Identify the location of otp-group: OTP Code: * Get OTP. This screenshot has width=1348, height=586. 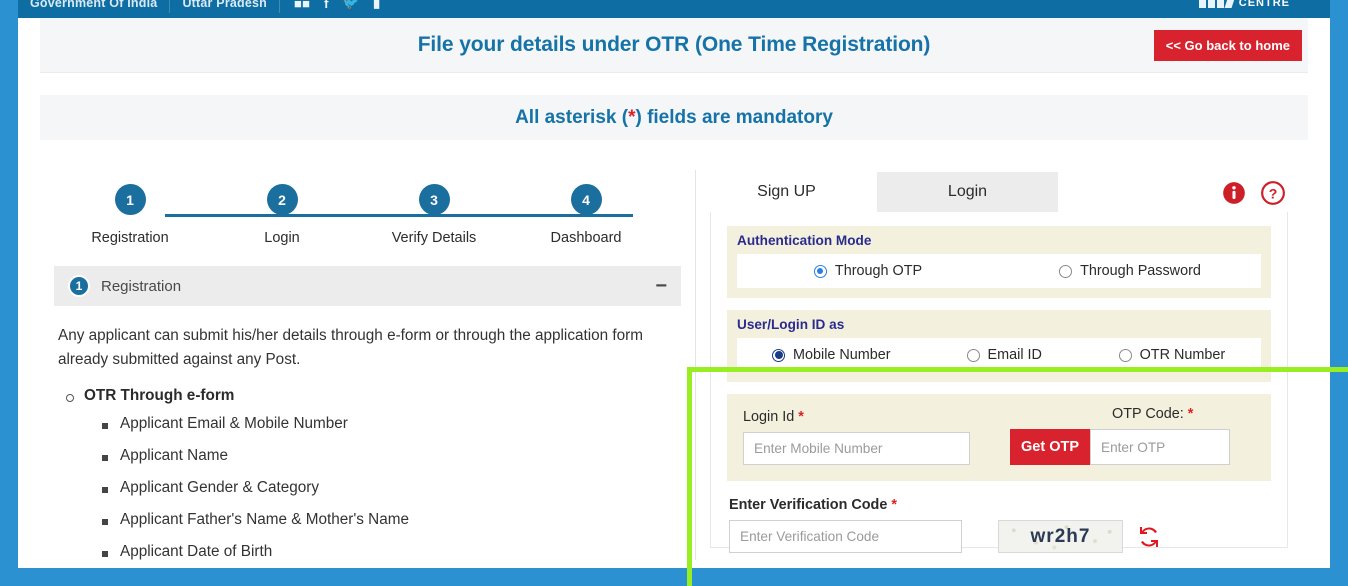
(1132, 435).